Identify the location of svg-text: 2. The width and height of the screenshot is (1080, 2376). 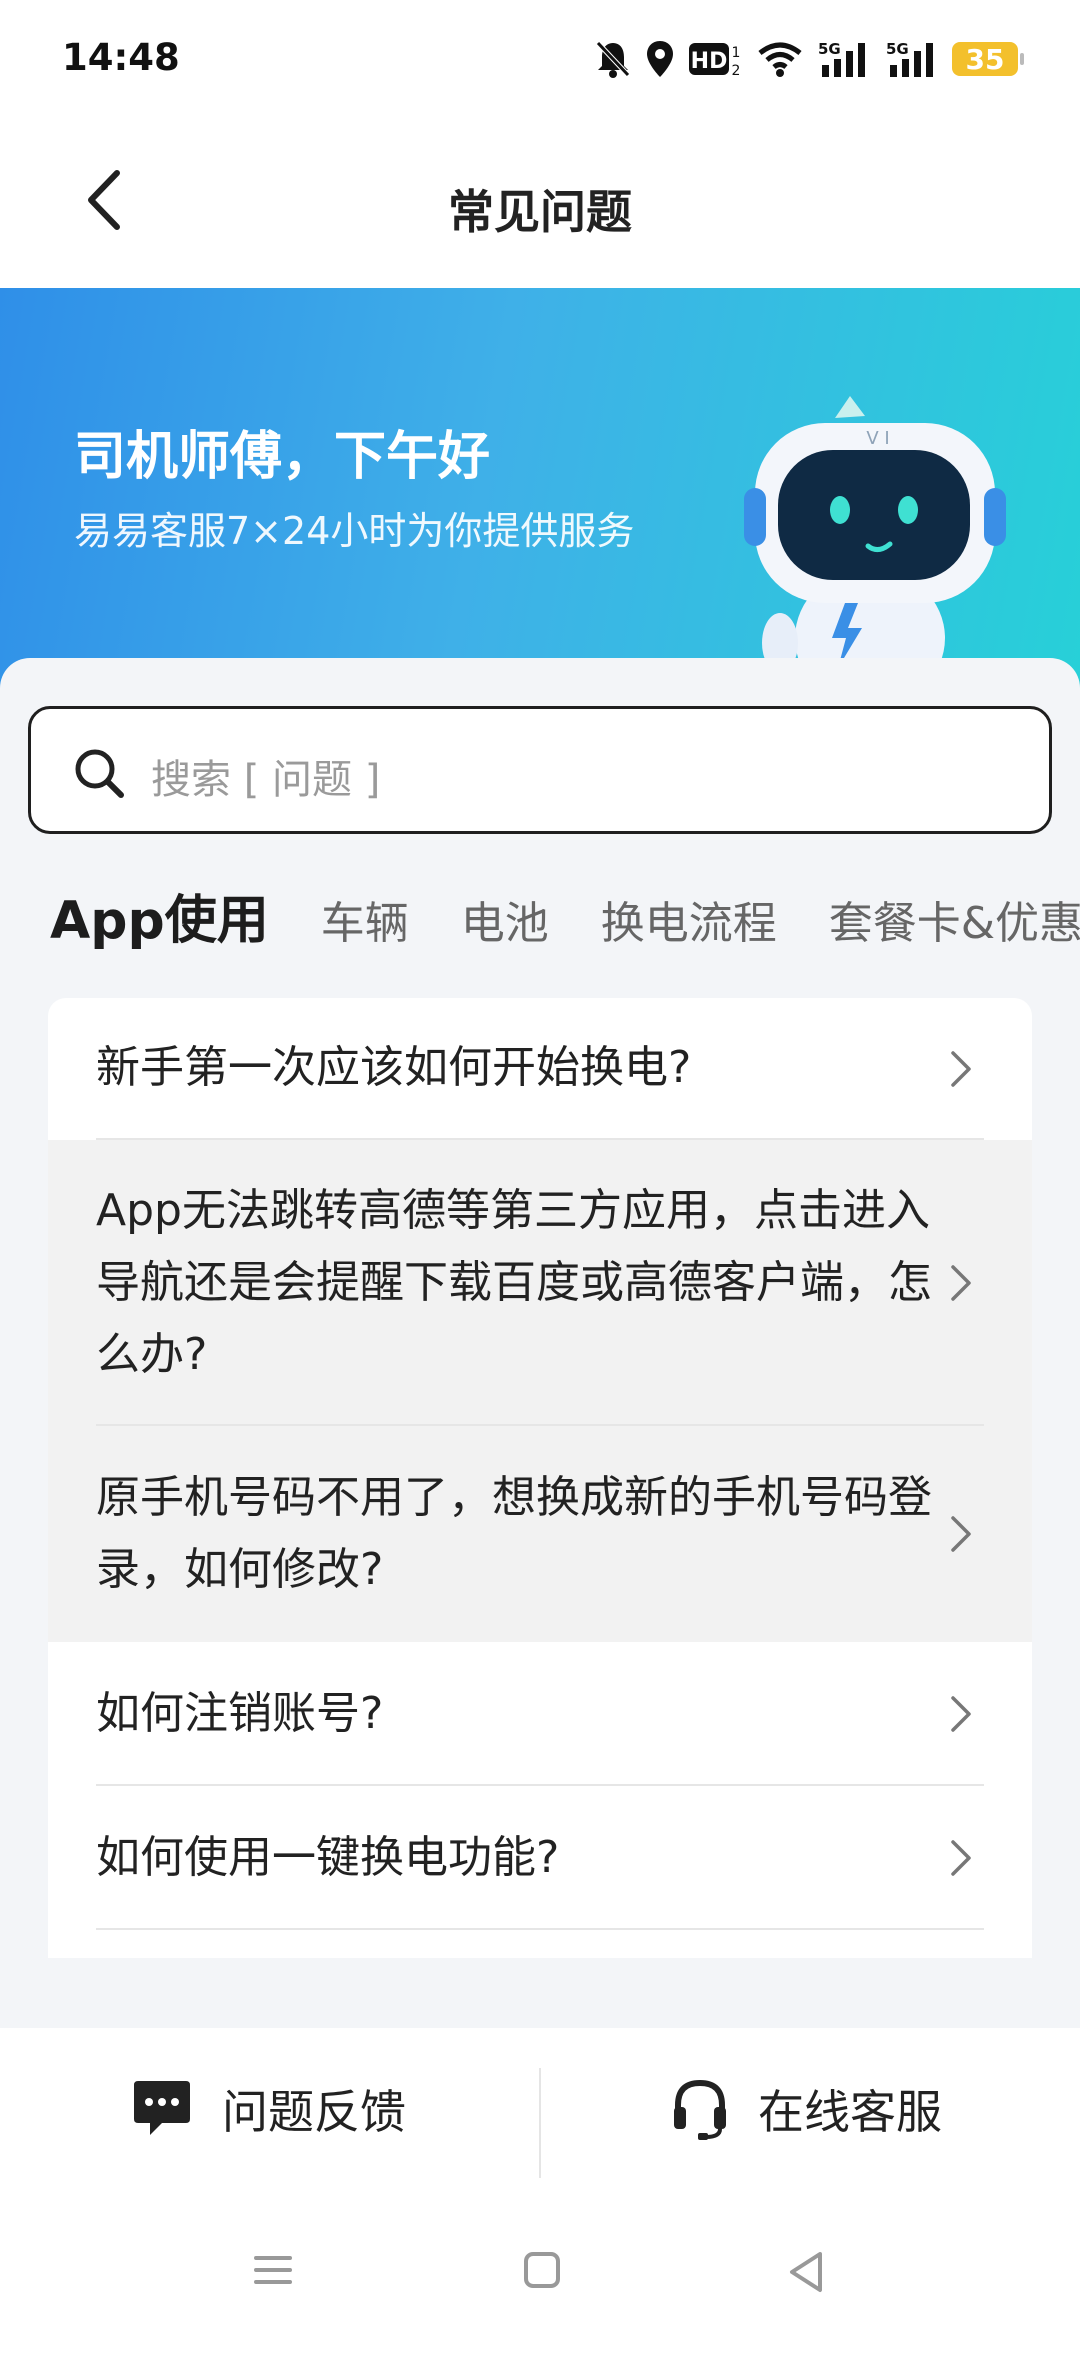
(736, 71).